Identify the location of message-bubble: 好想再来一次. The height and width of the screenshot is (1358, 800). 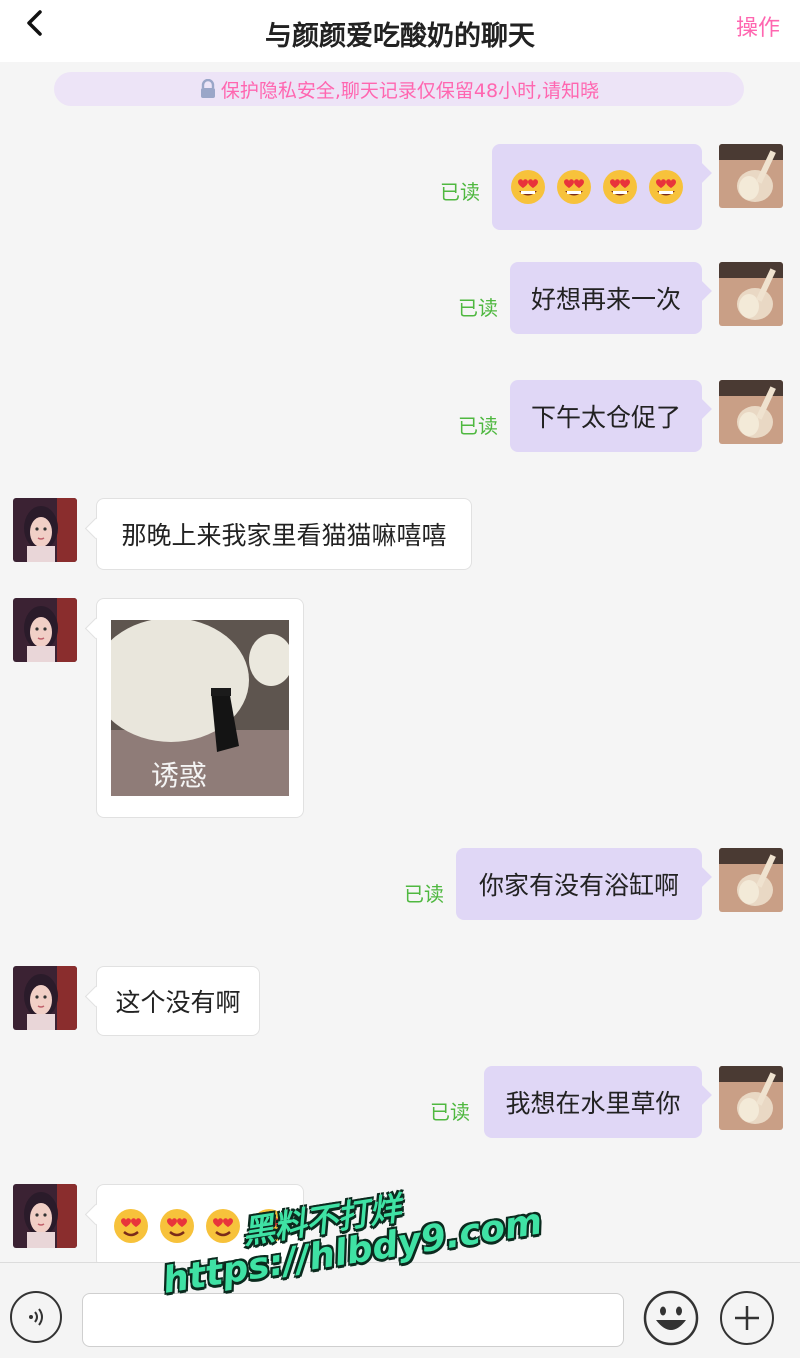
(606, 298).